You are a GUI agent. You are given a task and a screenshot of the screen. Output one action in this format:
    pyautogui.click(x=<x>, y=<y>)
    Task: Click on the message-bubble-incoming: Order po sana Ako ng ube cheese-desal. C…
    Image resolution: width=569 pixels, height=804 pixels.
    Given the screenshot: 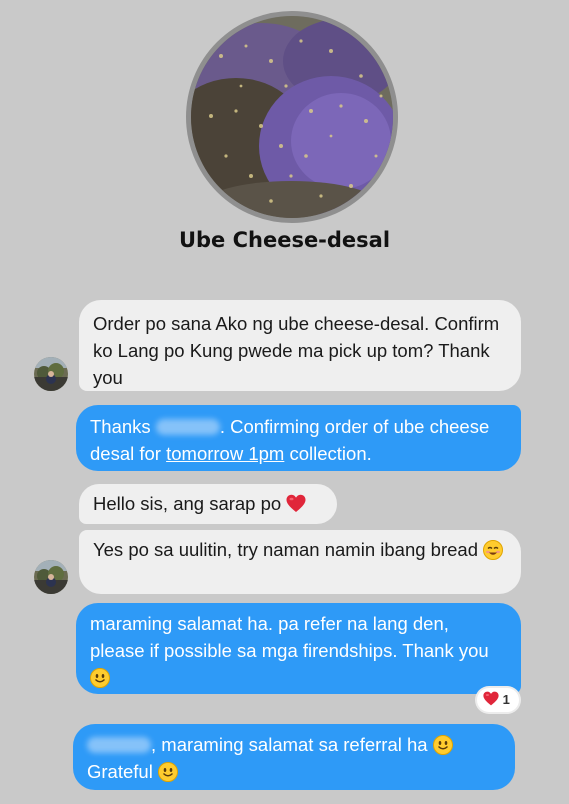 What is the action you would take?
    pyautogui.click(x=300, y=345)
    